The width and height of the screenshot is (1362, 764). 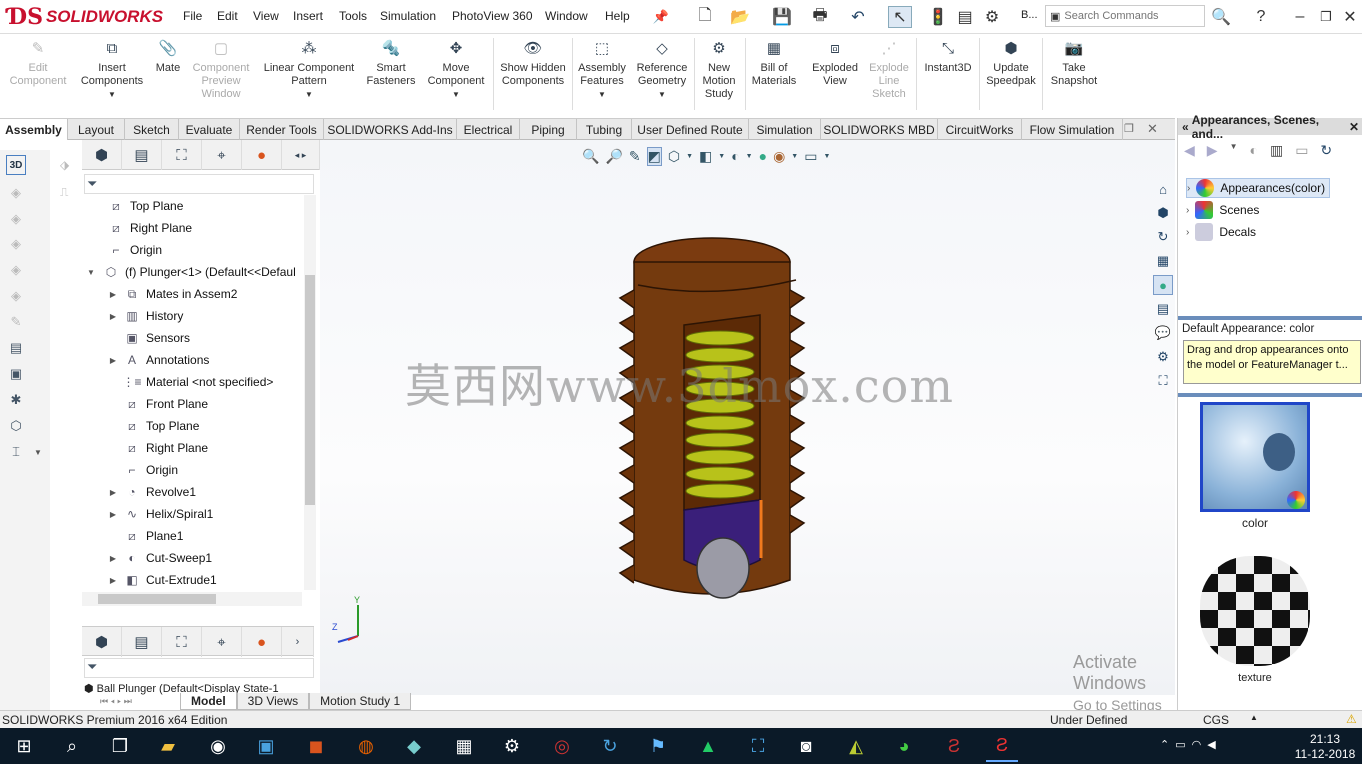 What do you see at coordinates (1301, 150) in the screenshot?
I see `new-folder-icon: ▭` at bounding box center [1301, 150].